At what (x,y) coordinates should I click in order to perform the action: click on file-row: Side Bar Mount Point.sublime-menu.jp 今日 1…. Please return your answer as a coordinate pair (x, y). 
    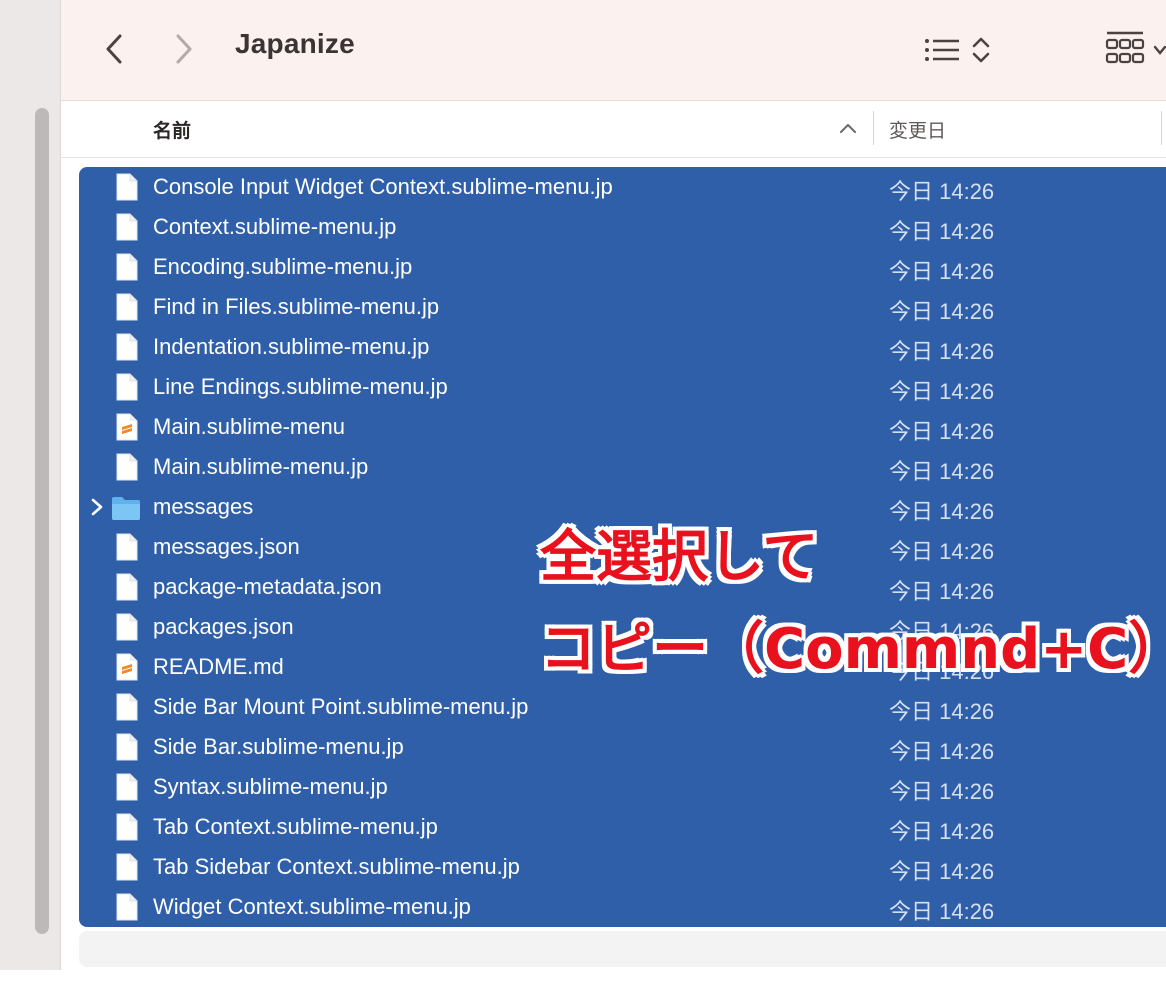
    Looking at the image, I should click on (622, 707).